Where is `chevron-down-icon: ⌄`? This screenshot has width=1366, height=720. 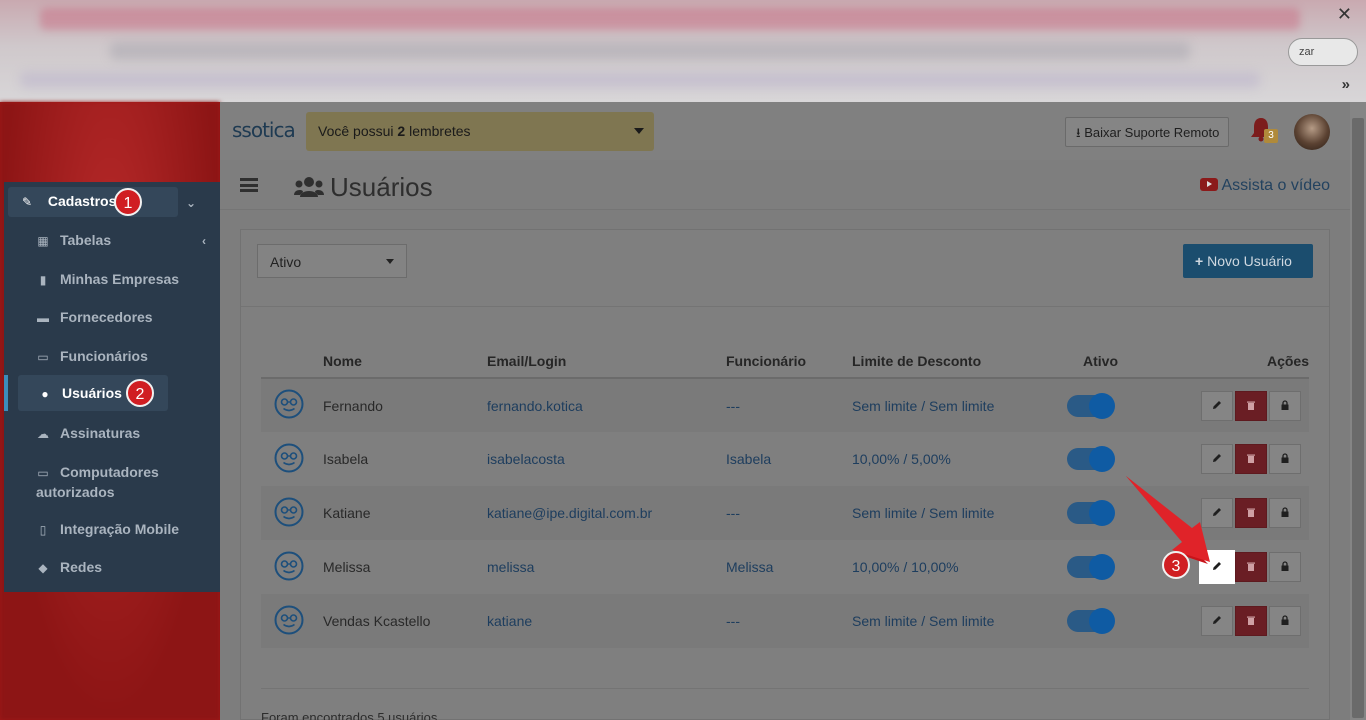
chevron-down-icon: ⌄ is located at coordinates (190, 203).